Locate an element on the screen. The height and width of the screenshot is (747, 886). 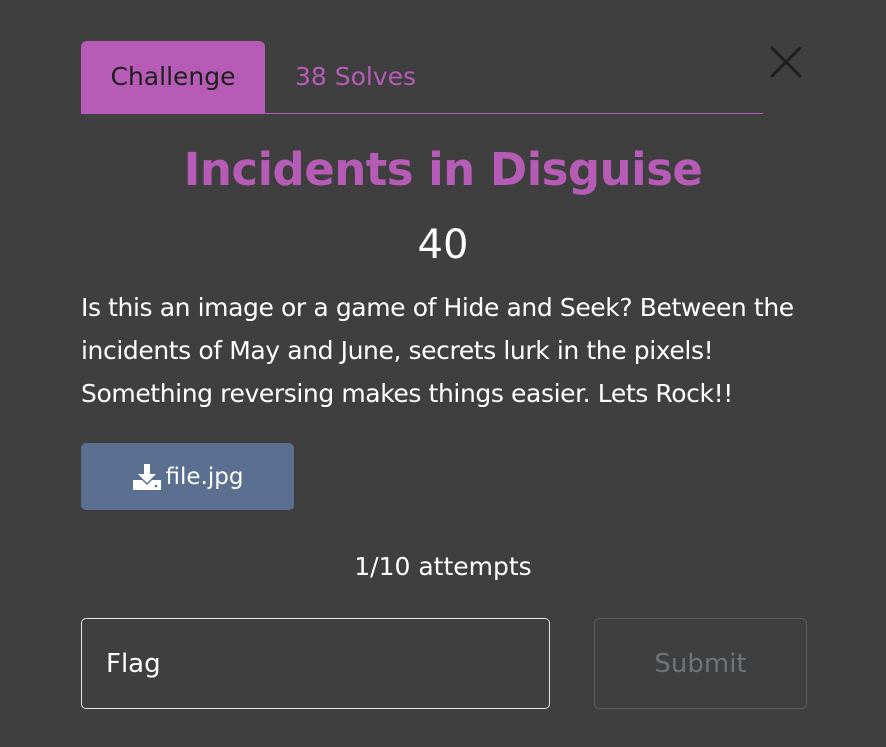
download-file-button: file.jpg is located at coordinates (187, 476).